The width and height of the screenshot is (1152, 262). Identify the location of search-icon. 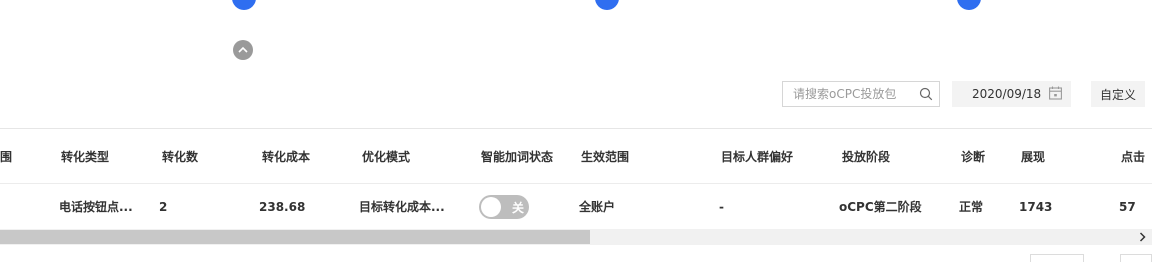
(926, 94).